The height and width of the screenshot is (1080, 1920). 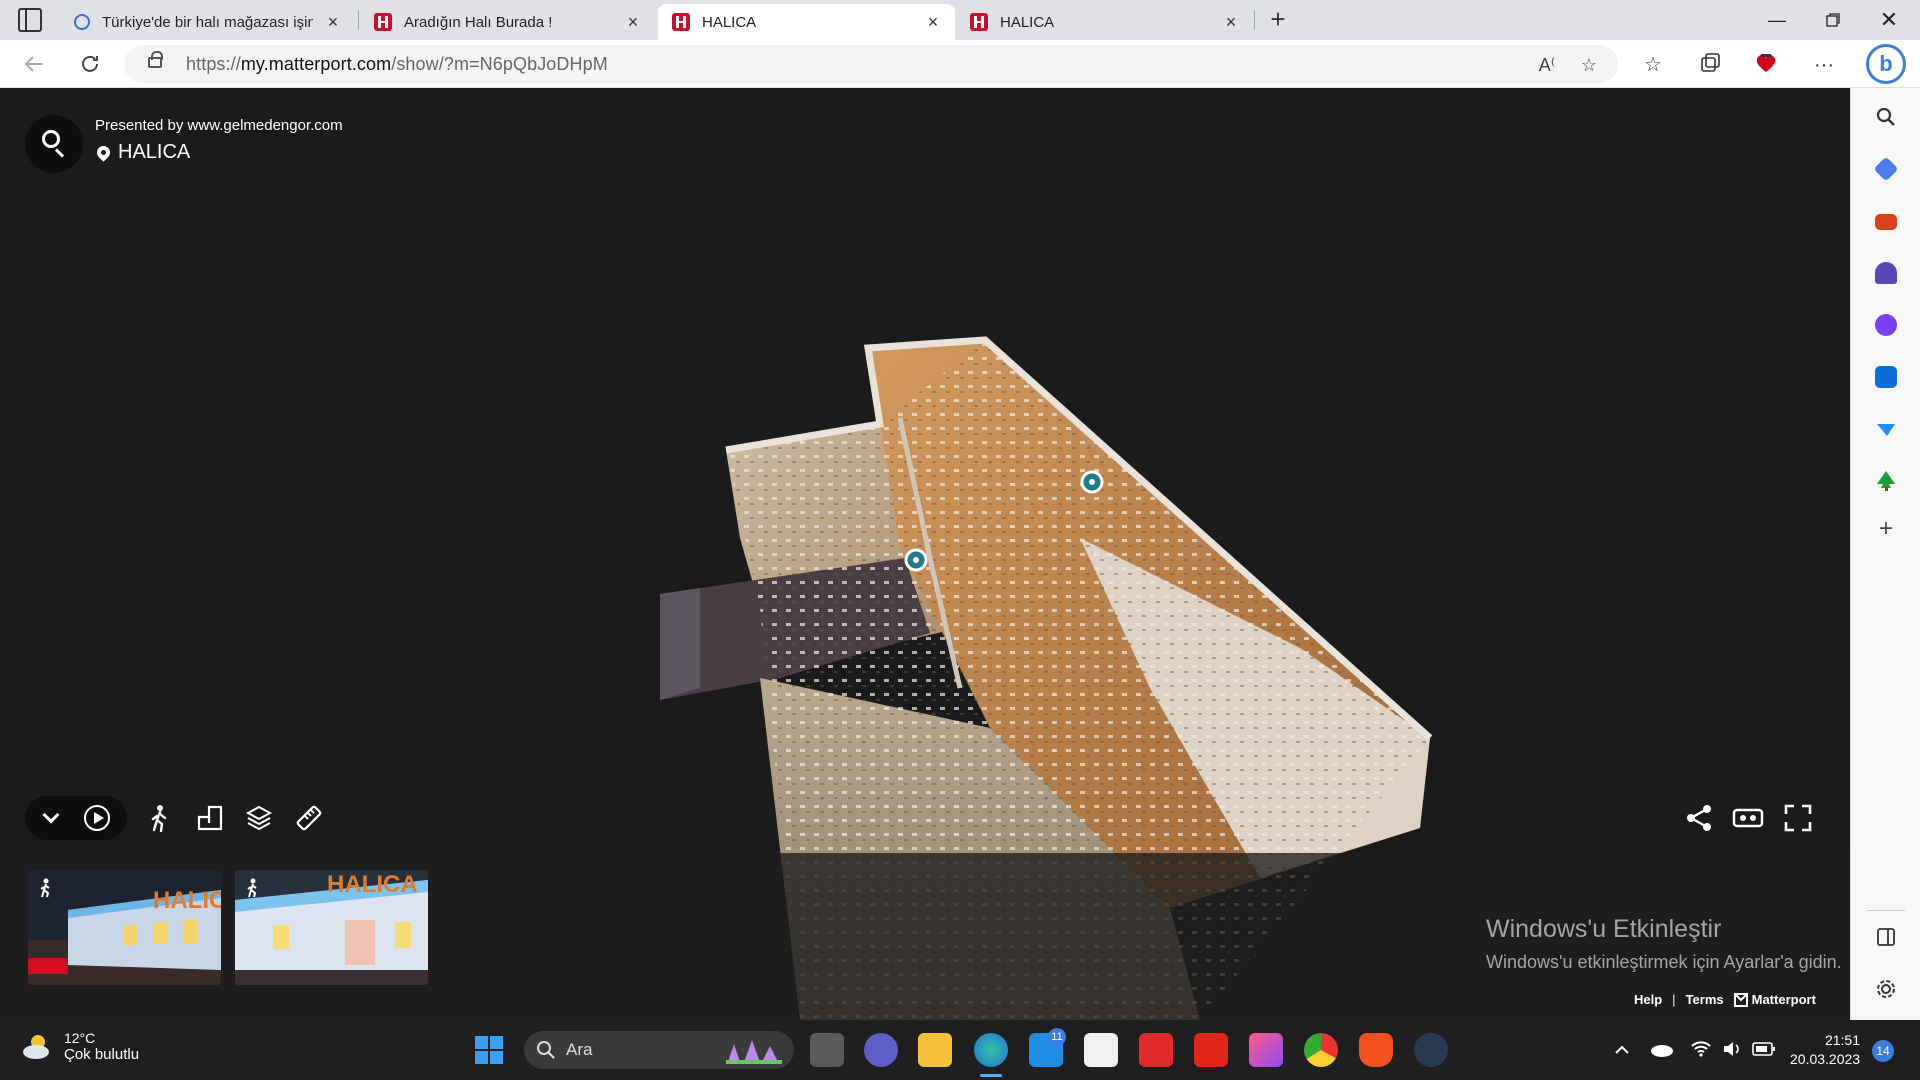 What do you see at coordinates (207, 22) in the screenshot?
I see `tab-search-result: Türkiye'de bir halı mağazası işini ×` at bounding box center [207, 22].